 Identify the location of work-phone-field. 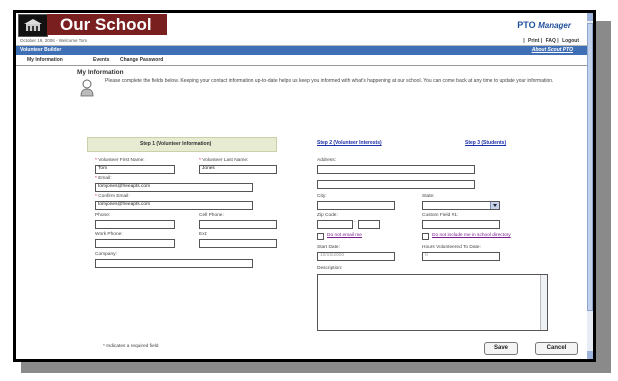
(135, 243).